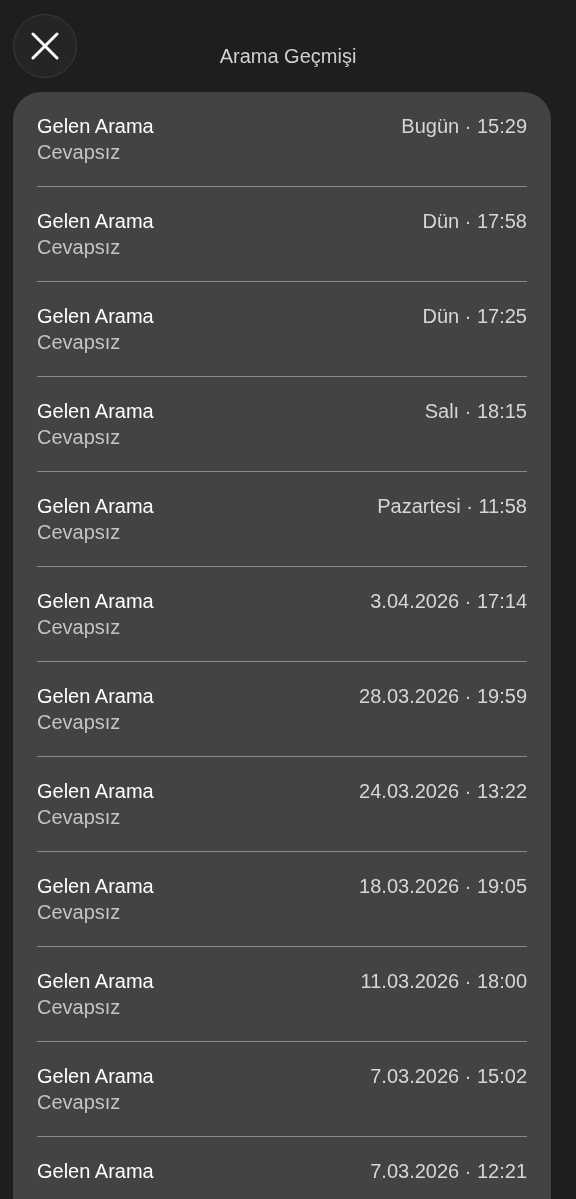 This screenshot has width=576, height=1199. I want to click on call-time: Pazartesi · 11:58, so click(452, 506).